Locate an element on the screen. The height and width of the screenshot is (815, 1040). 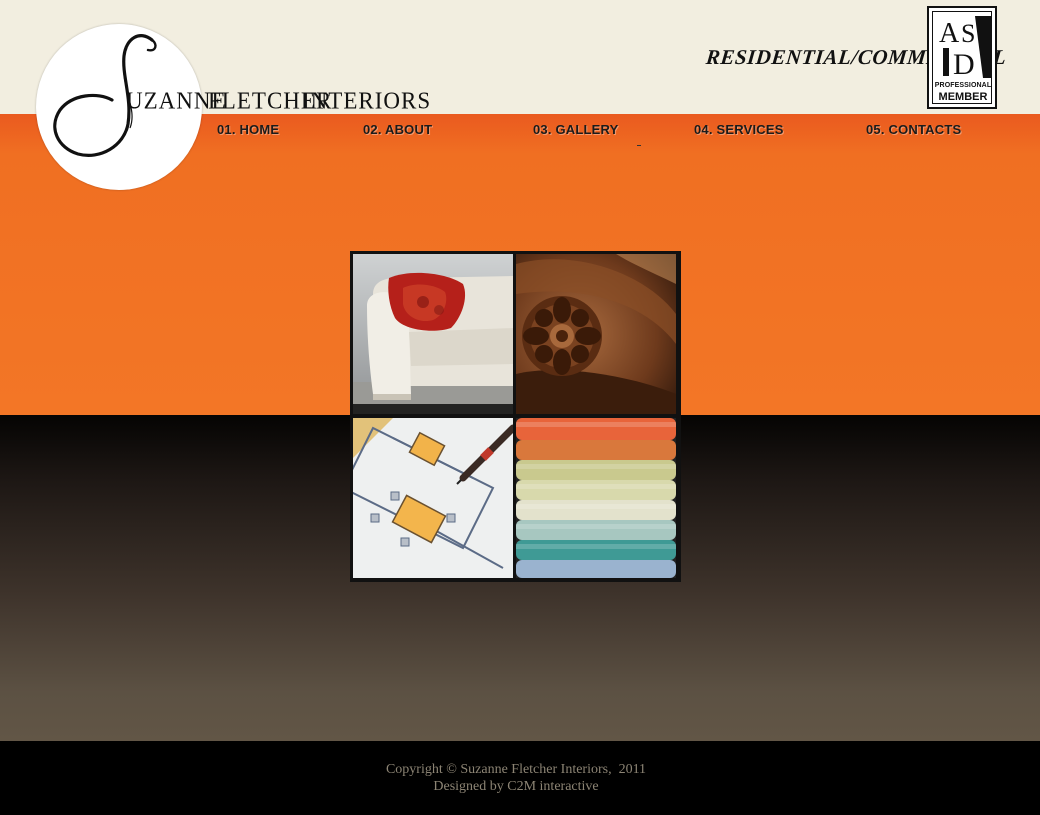
asid-badge-frame: A S D PROFESSIONAL MEMBER is located at coordinates (962, 57).